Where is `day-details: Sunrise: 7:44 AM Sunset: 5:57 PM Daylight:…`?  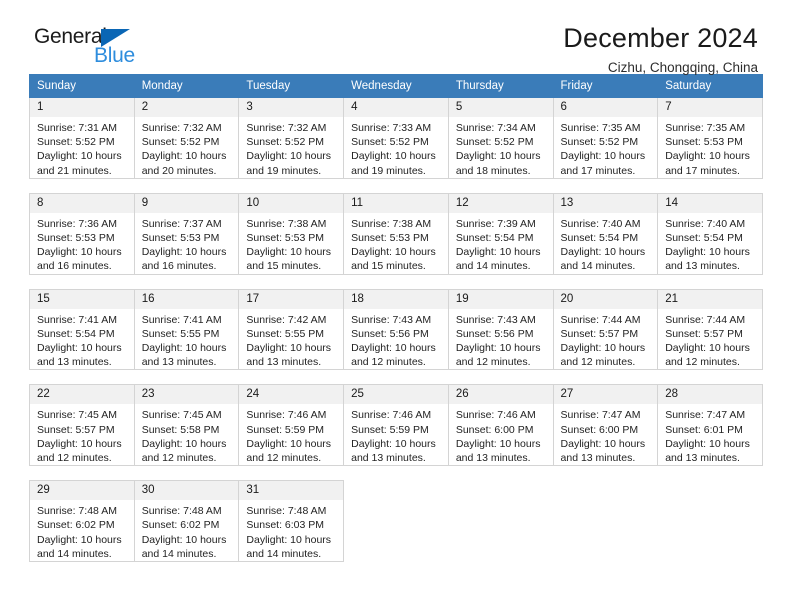 day-details: Sunrise: 7:44 AM Sunset: 5:57 PM Daylight:… is located at coordinates (710, 339).